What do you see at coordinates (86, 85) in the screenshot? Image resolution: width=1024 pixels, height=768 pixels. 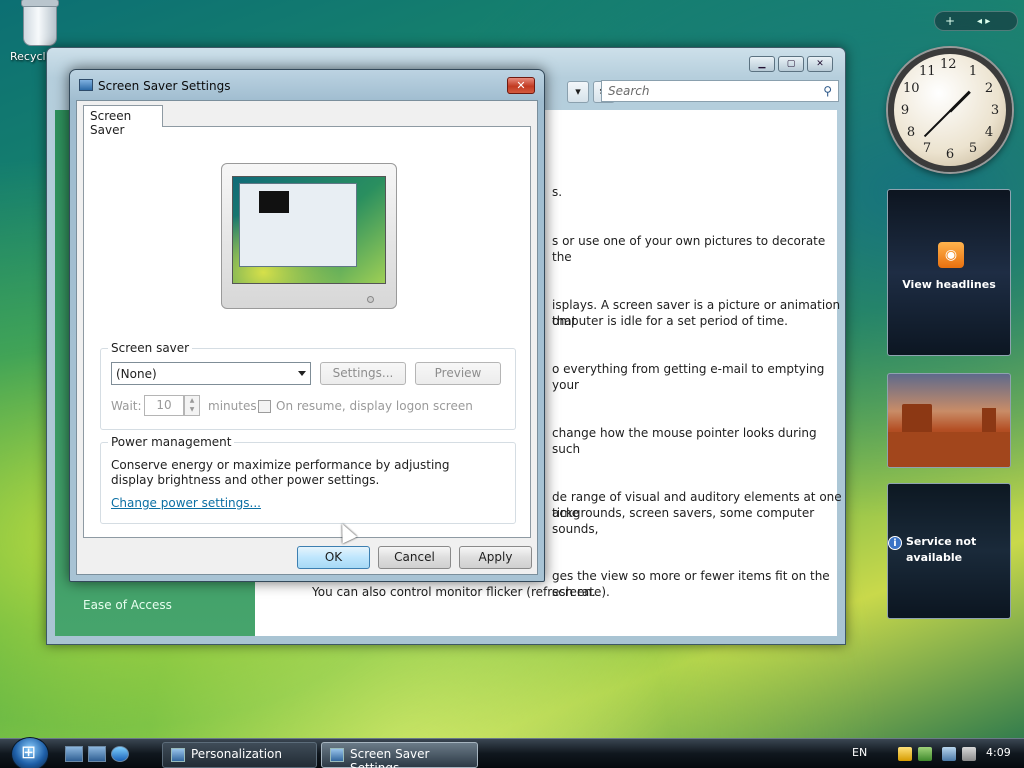 I see `monitor-icon` at bounding box center [86, 85].